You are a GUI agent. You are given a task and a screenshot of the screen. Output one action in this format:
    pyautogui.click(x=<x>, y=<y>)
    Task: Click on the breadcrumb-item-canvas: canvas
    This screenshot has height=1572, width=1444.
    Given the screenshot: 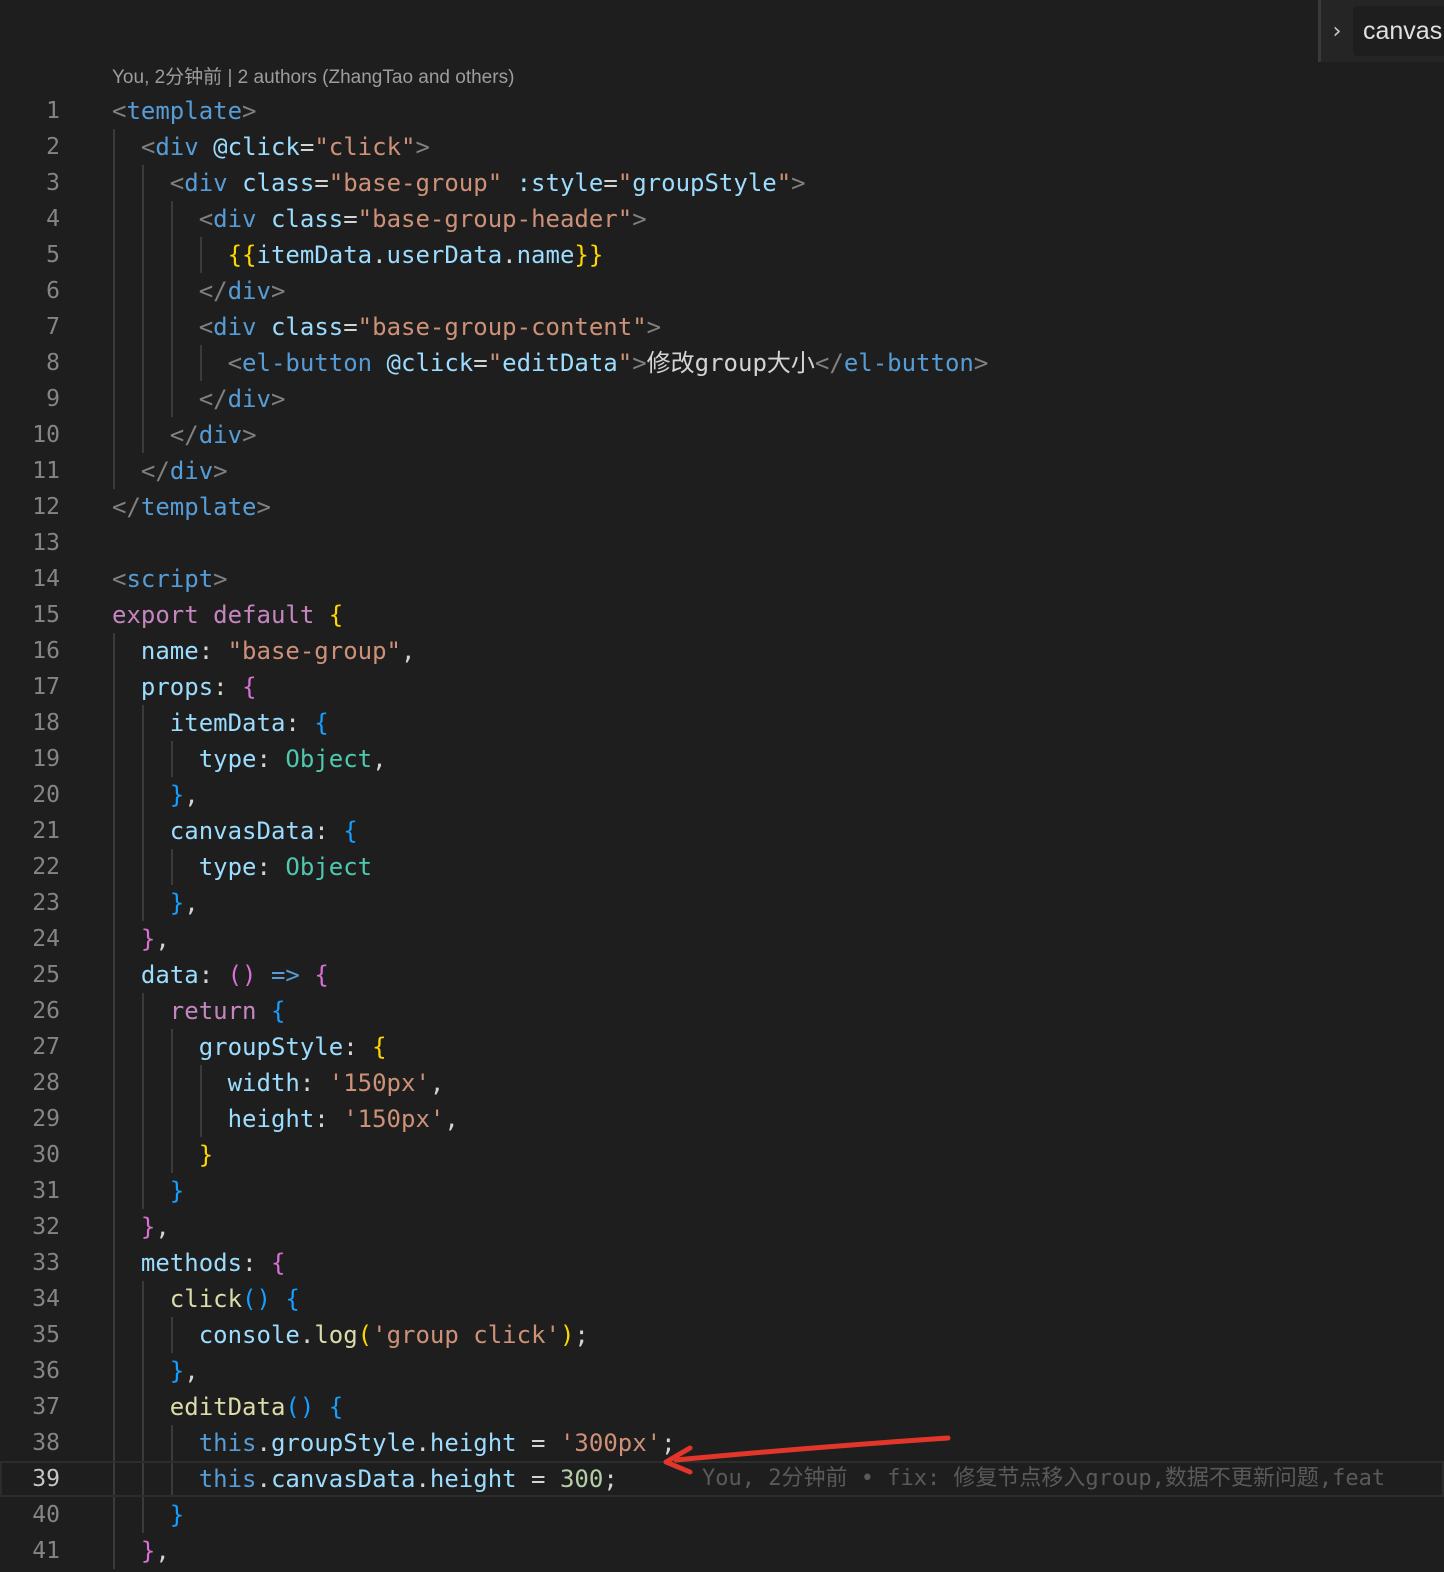 What is the action you would take?
    pyautogui.click(x=1398, y=31)
    